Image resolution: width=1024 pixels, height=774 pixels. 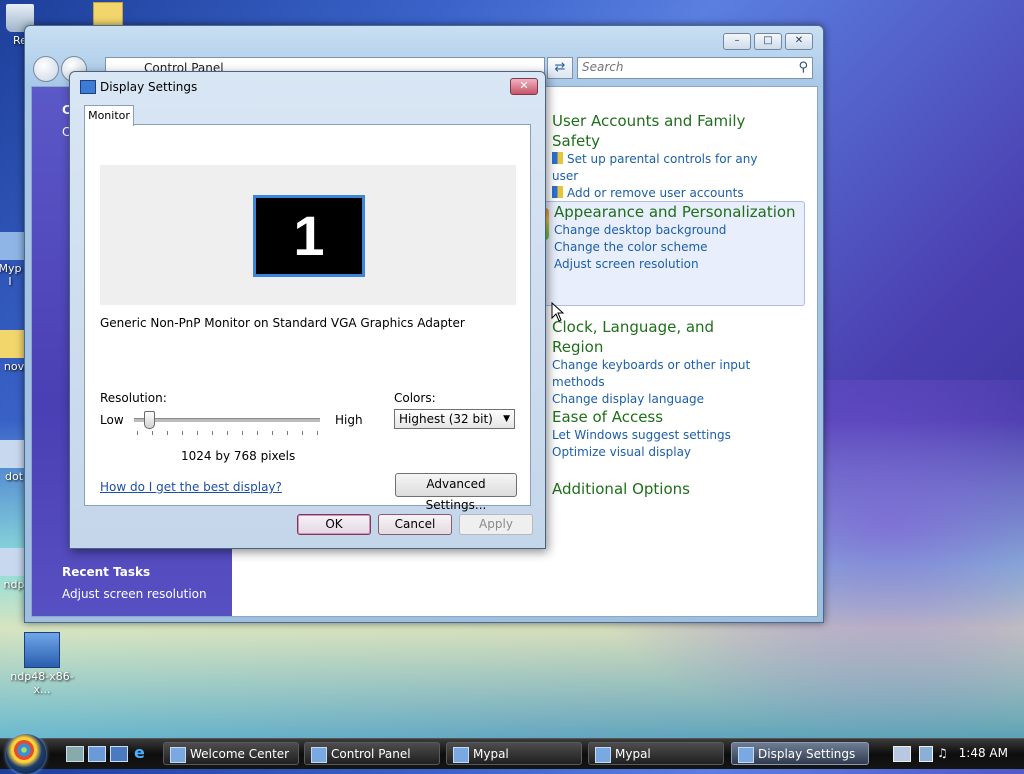 I want to click on system-tray: ♫ 1:48 AM, so click(x=948, y=753).